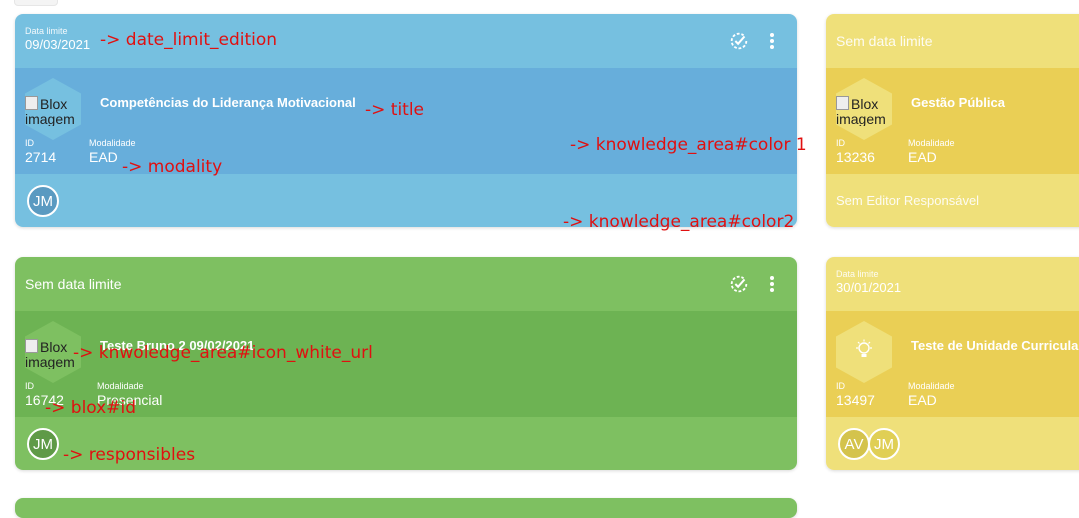  What do you see at coordinates (172, 167) in the screenshot?
I see `annotation-modality: -> modality` at bounding box center [172, 167].